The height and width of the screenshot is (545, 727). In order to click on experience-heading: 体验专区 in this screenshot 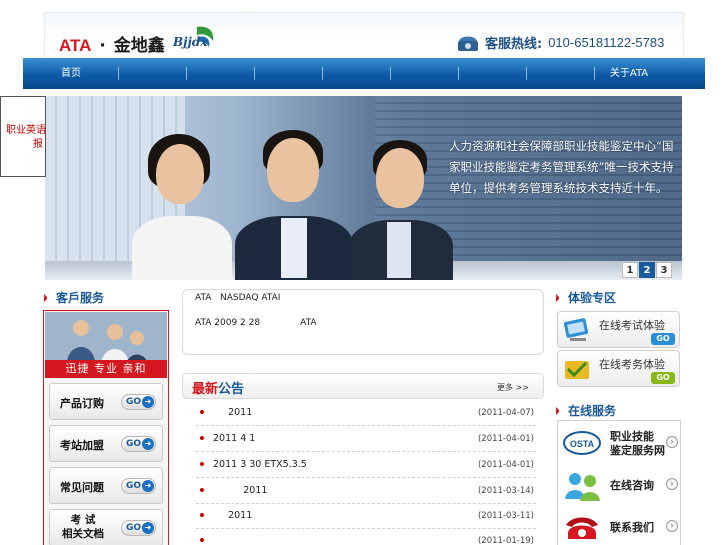, I will do `click(586, 297)`.